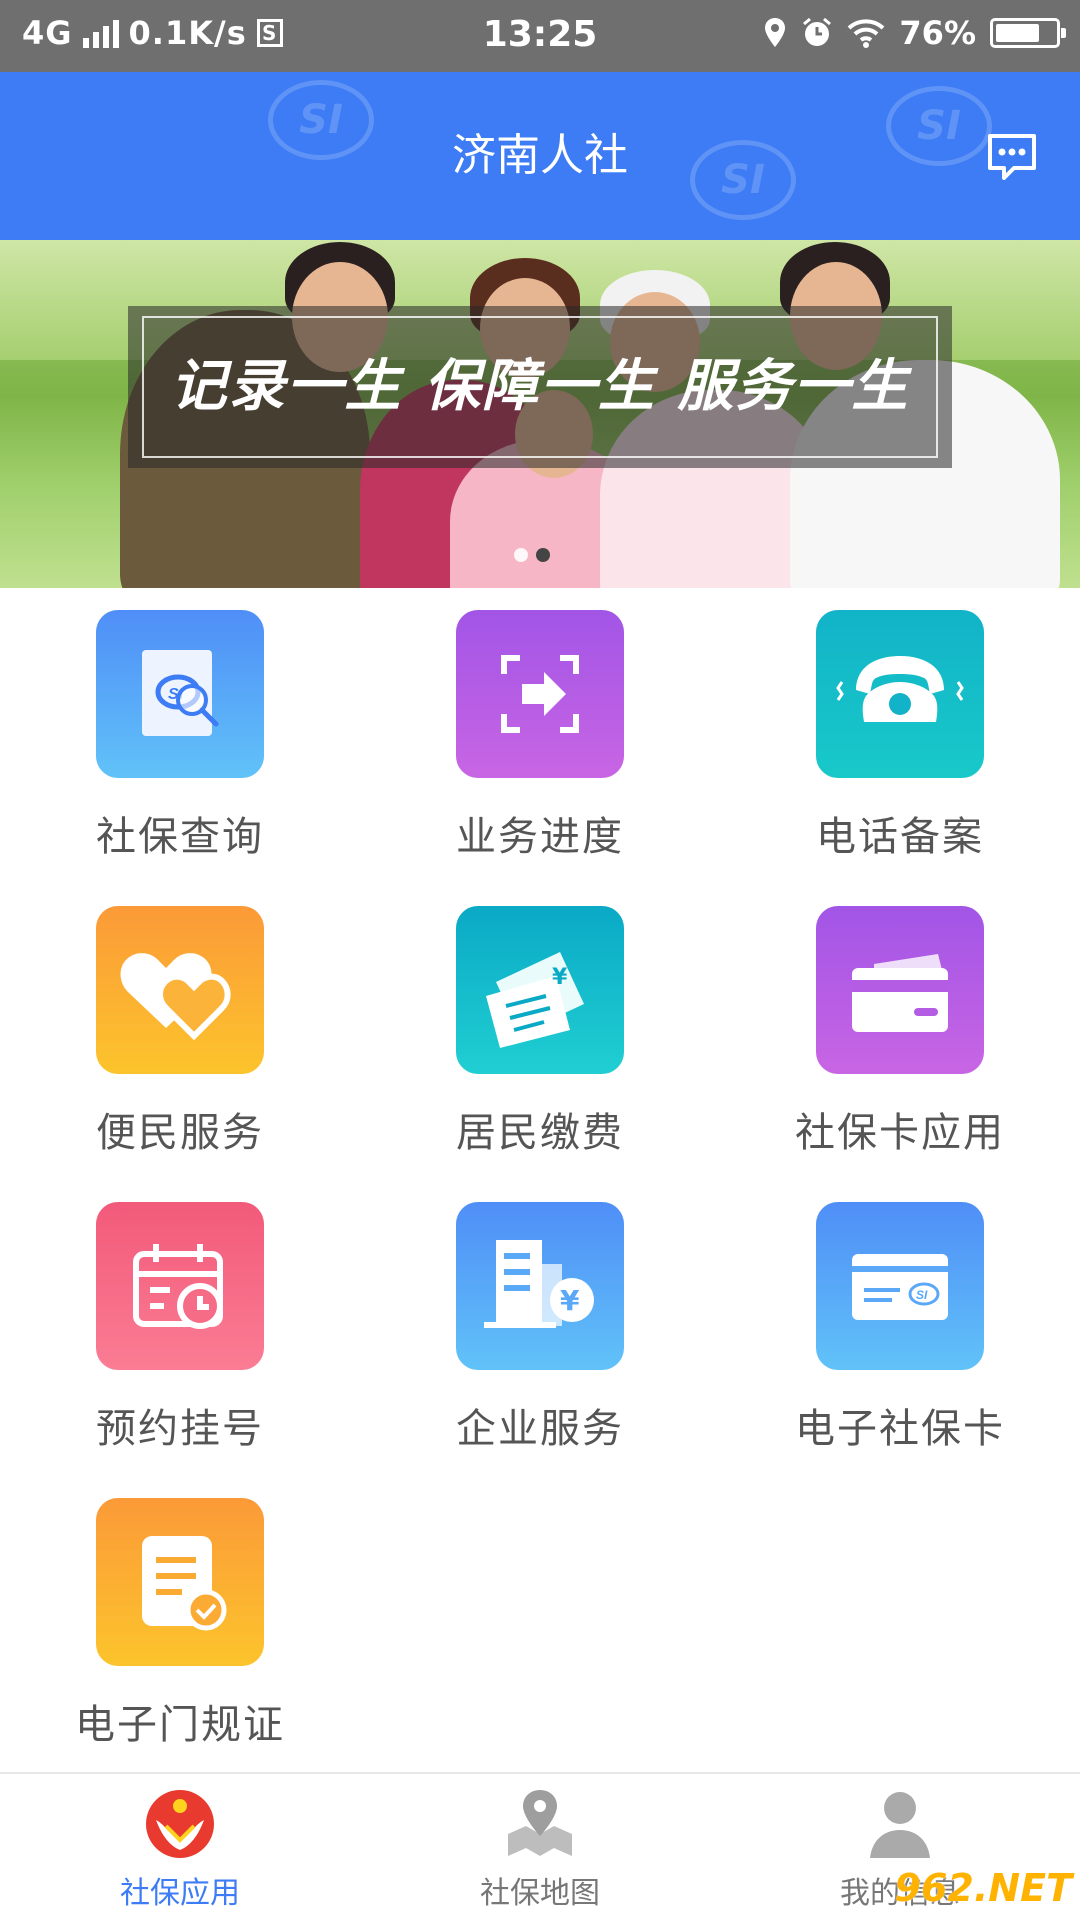 Image resolution: width=1080 pixels, height=1922 pixels. What do you see at coordinates (540, 1286) in the screenshot?
I see `building-yuan-icon: ¥` at bounding box center [540, 1286].